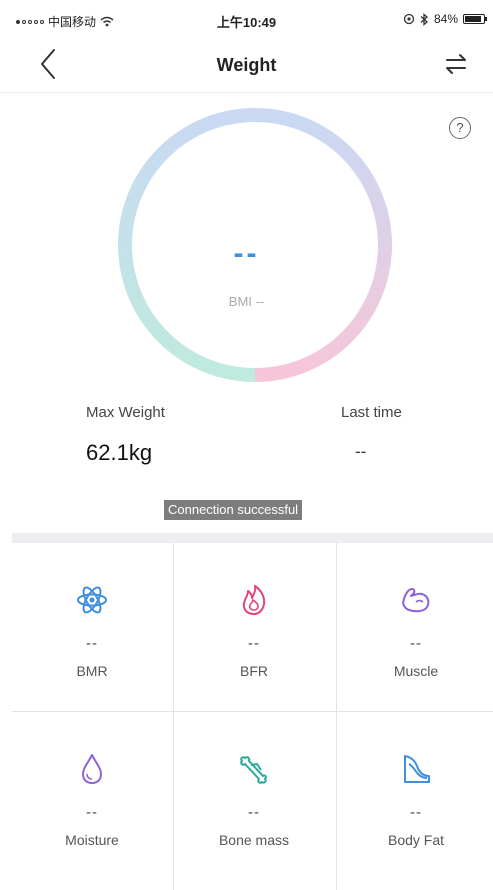  I want to click on orientation-lock-icon, so click(409, 19).